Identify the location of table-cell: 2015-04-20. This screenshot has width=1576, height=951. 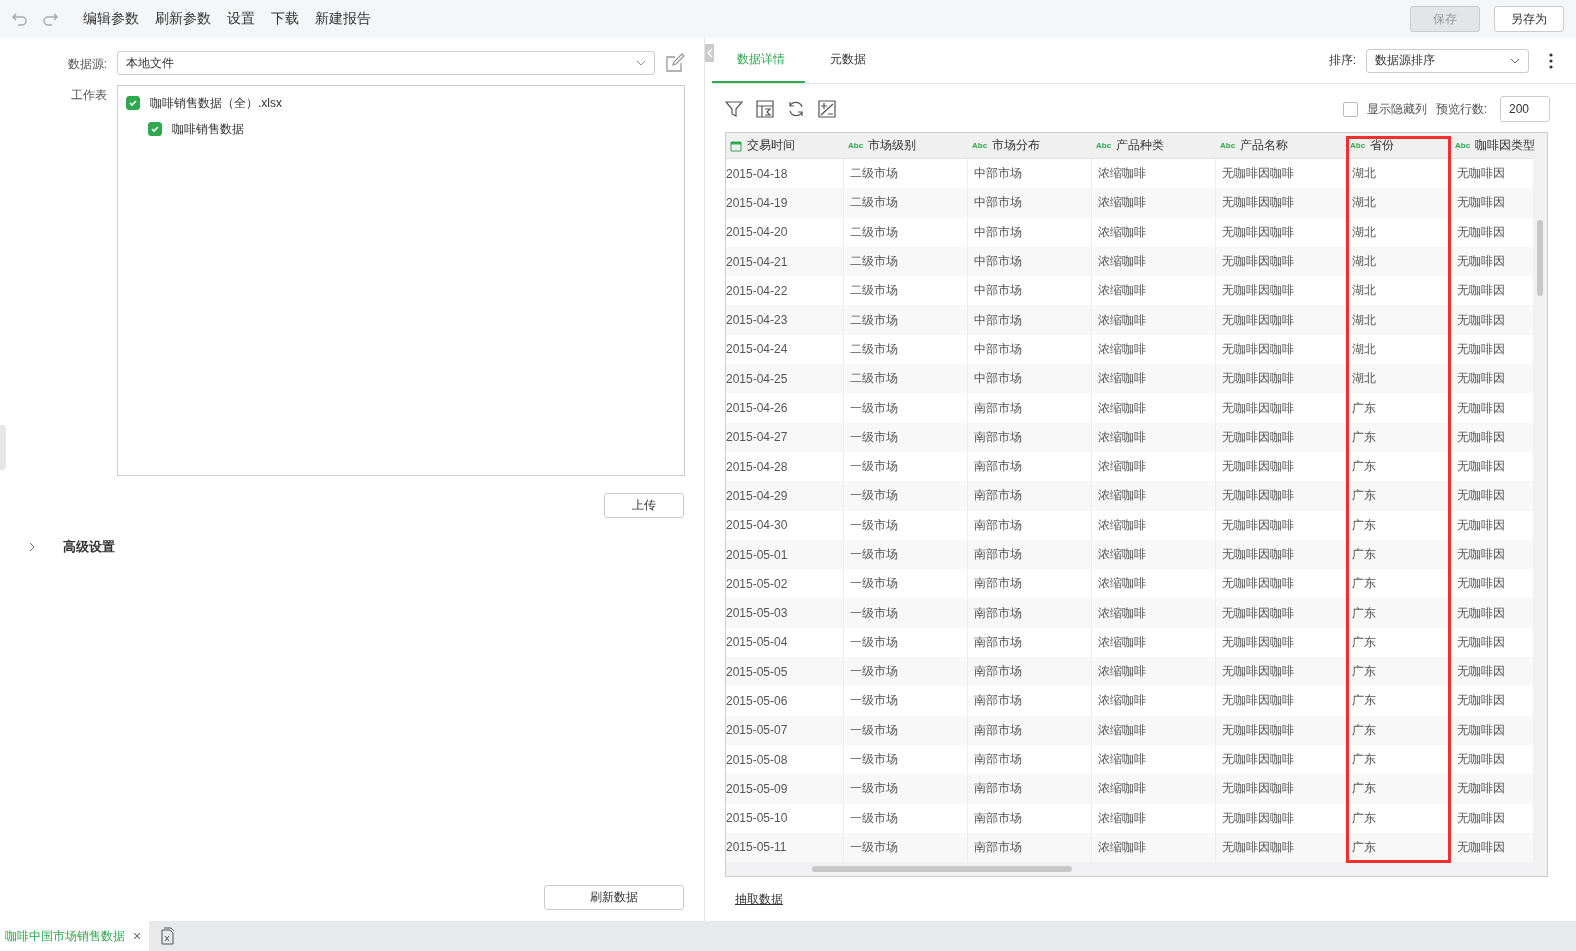
(785, 232).